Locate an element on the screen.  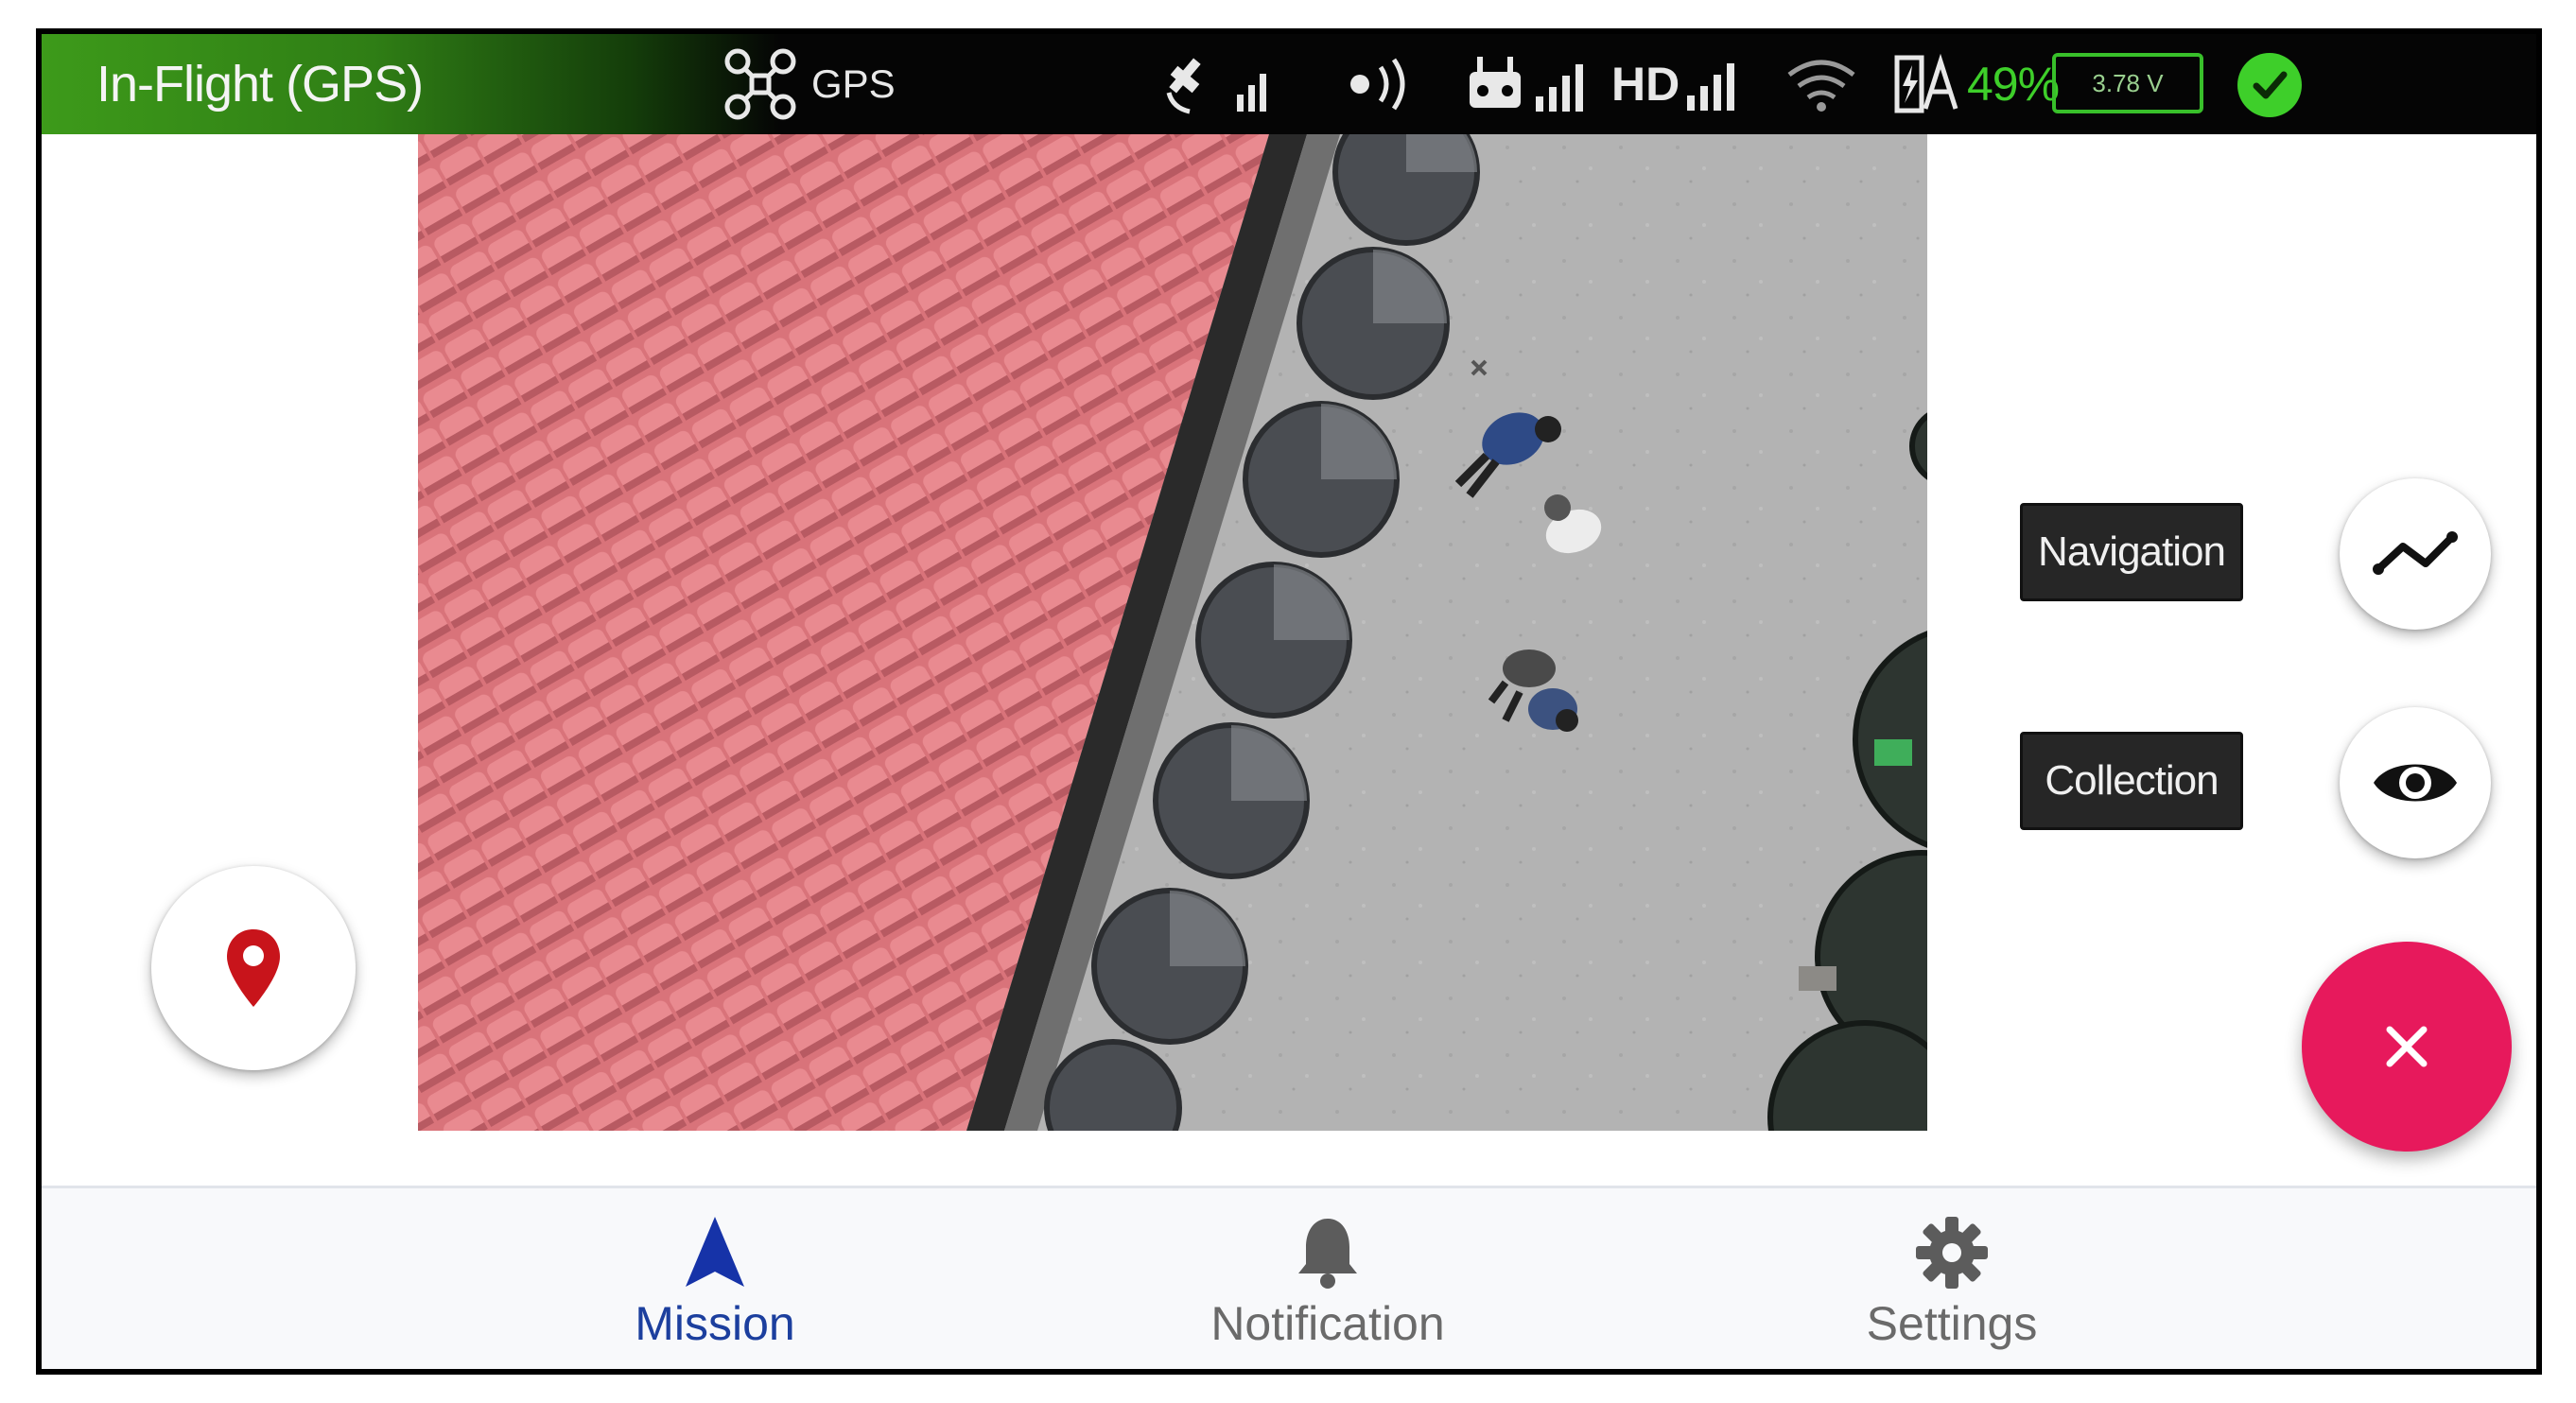
drone-icon is located at coordinates (760, 84).